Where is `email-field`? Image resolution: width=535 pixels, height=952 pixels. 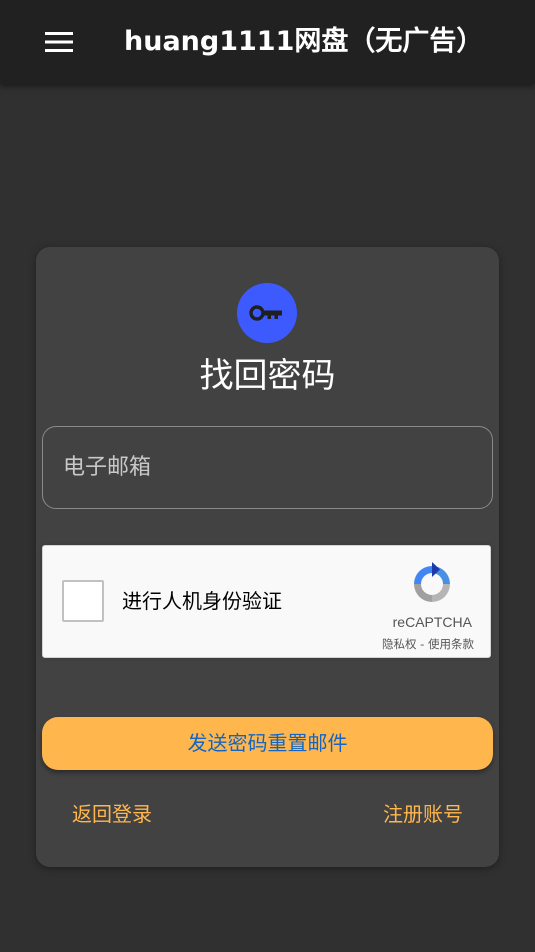 email-field is located at coordinates (267, 467).